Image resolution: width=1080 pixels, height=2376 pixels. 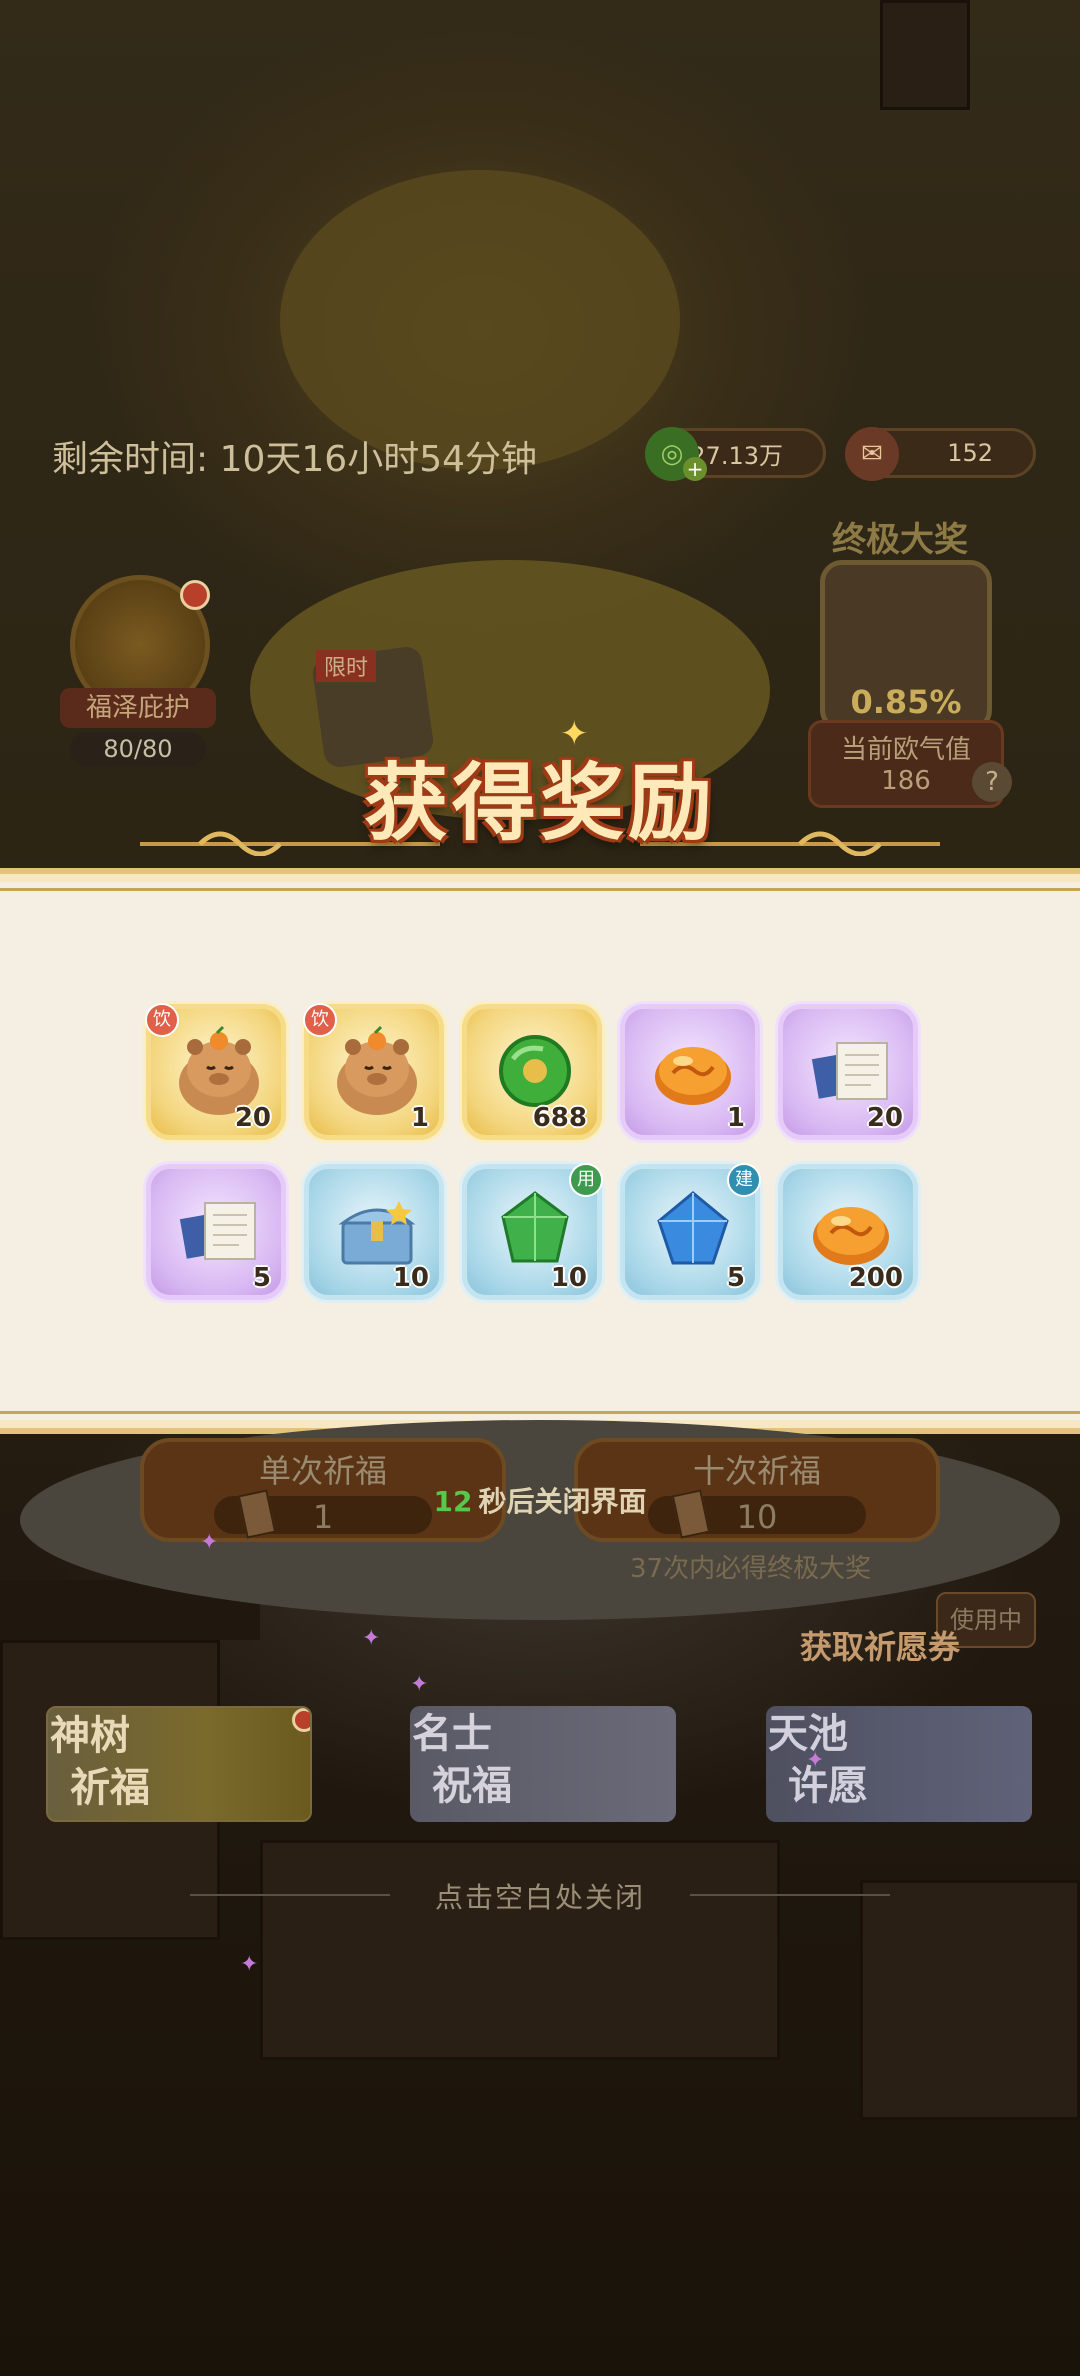 I want to click on use-tag: 用, so click(x=586, y=1180).